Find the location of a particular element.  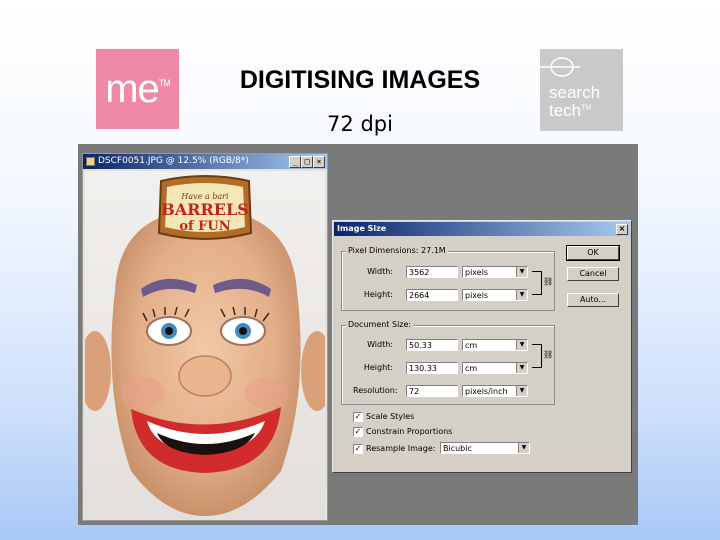

searchtech-tm: TM is located at coordinates (586, 108).